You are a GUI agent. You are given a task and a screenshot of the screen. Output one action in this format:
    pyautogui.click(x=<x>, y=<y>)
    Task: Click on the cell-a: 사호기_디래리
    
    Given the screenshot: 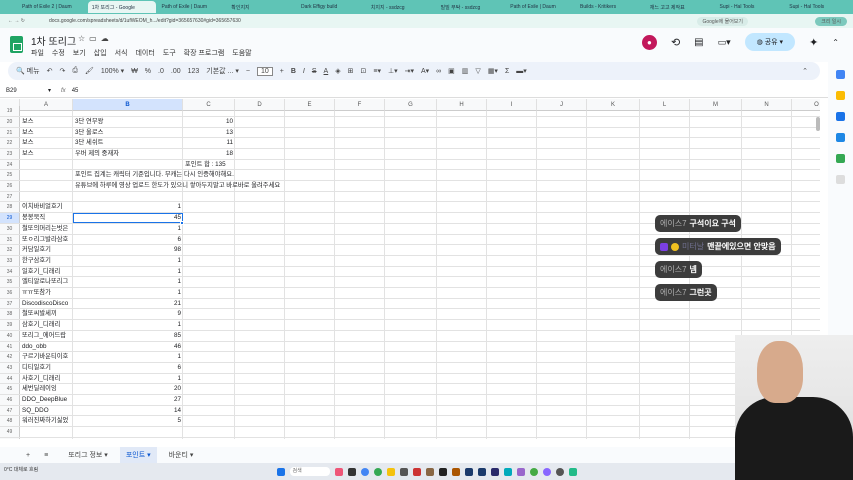 What is the action you would take?
    pyautogui.click(x=46, y=379)
    